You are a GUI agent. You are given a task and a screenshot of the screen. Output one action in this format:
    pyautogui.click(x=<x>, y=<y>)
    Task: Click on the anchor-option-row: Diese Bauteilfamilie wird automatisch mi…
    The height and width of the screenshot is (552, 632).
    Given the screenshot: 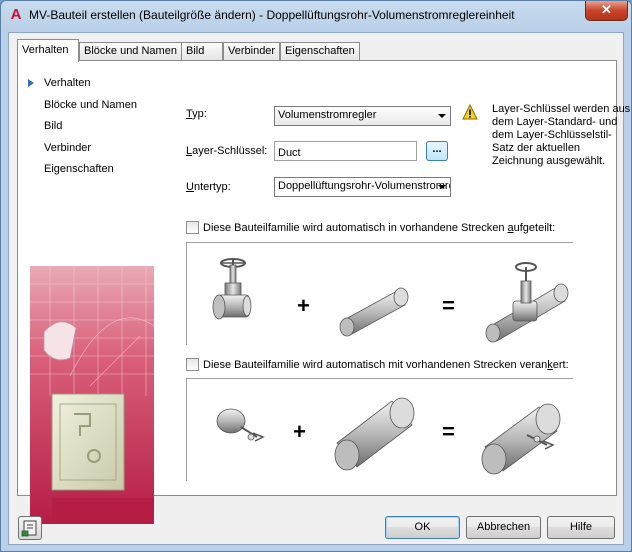 What is the action you would take?
    pyautogui.click(x=377, y=364)
    